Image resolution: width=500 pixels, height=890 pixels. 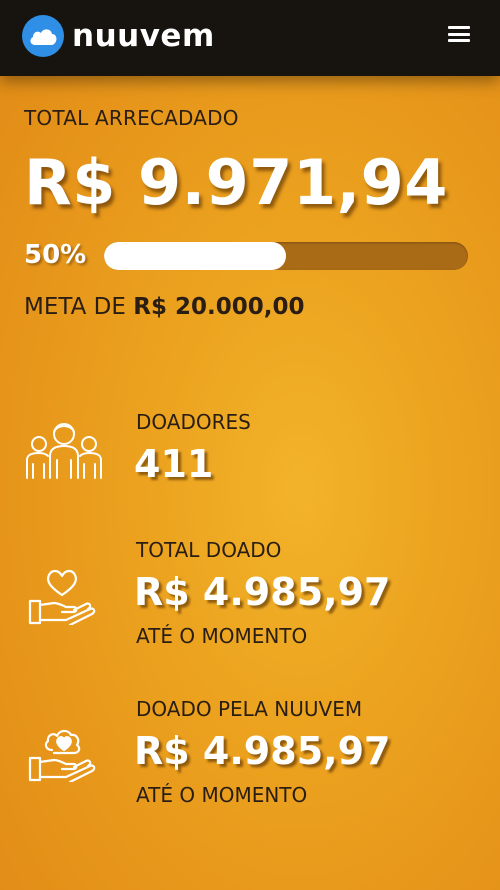 What do you see at coordinates (131, 118) in the screenshot?
I see `total-raised-label: TOTAL ARRECADADO` at bounding box center [131, 118].